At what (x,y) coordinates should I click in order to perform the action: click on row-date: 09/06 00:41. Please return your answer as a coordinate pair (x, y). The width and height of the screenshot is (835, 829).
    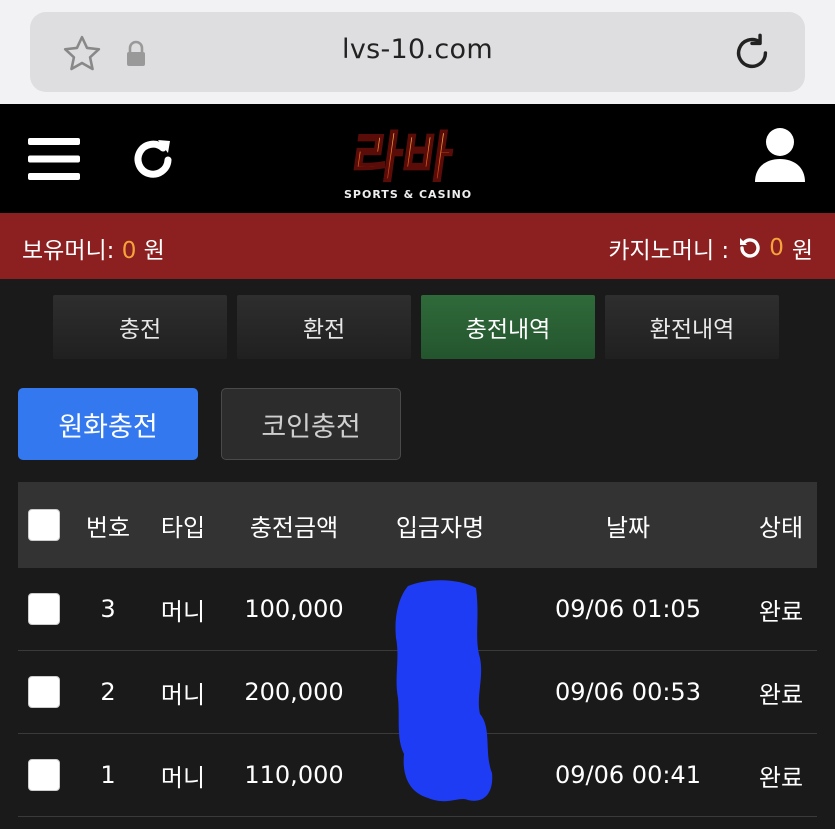
    Looking at the image, I should click on (628, 775).